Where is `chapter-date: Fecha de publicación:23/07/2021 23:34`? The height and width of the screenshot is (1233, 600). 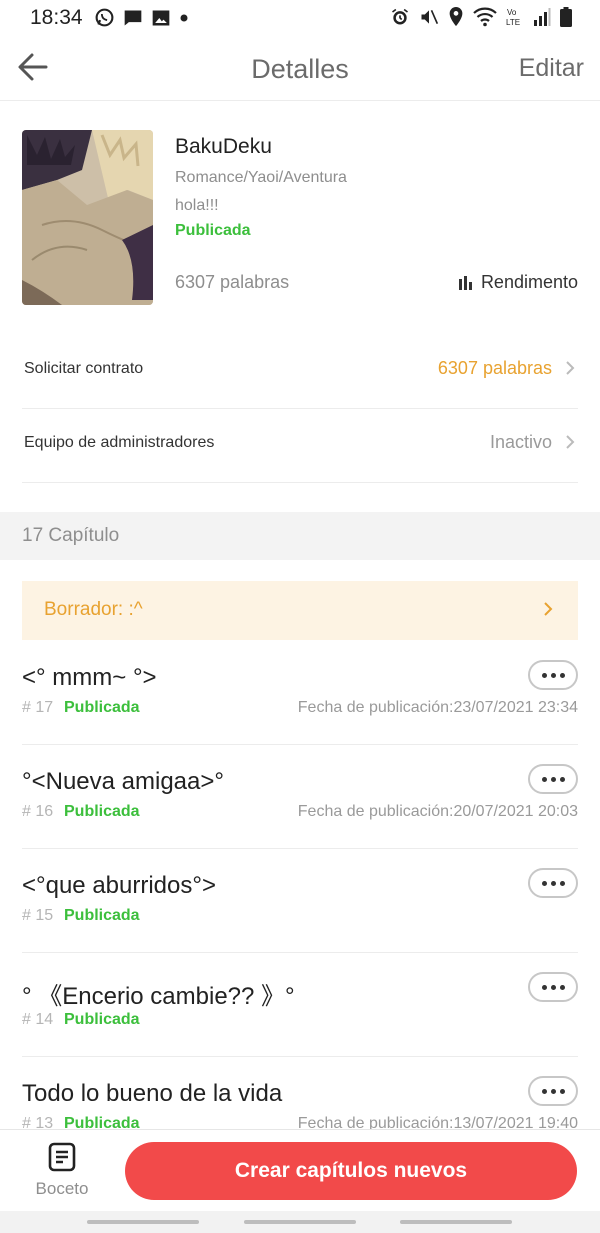
chapter-date: Fecha de publicación:23/07/2021 23:34 is located at coordinates (437, 707).